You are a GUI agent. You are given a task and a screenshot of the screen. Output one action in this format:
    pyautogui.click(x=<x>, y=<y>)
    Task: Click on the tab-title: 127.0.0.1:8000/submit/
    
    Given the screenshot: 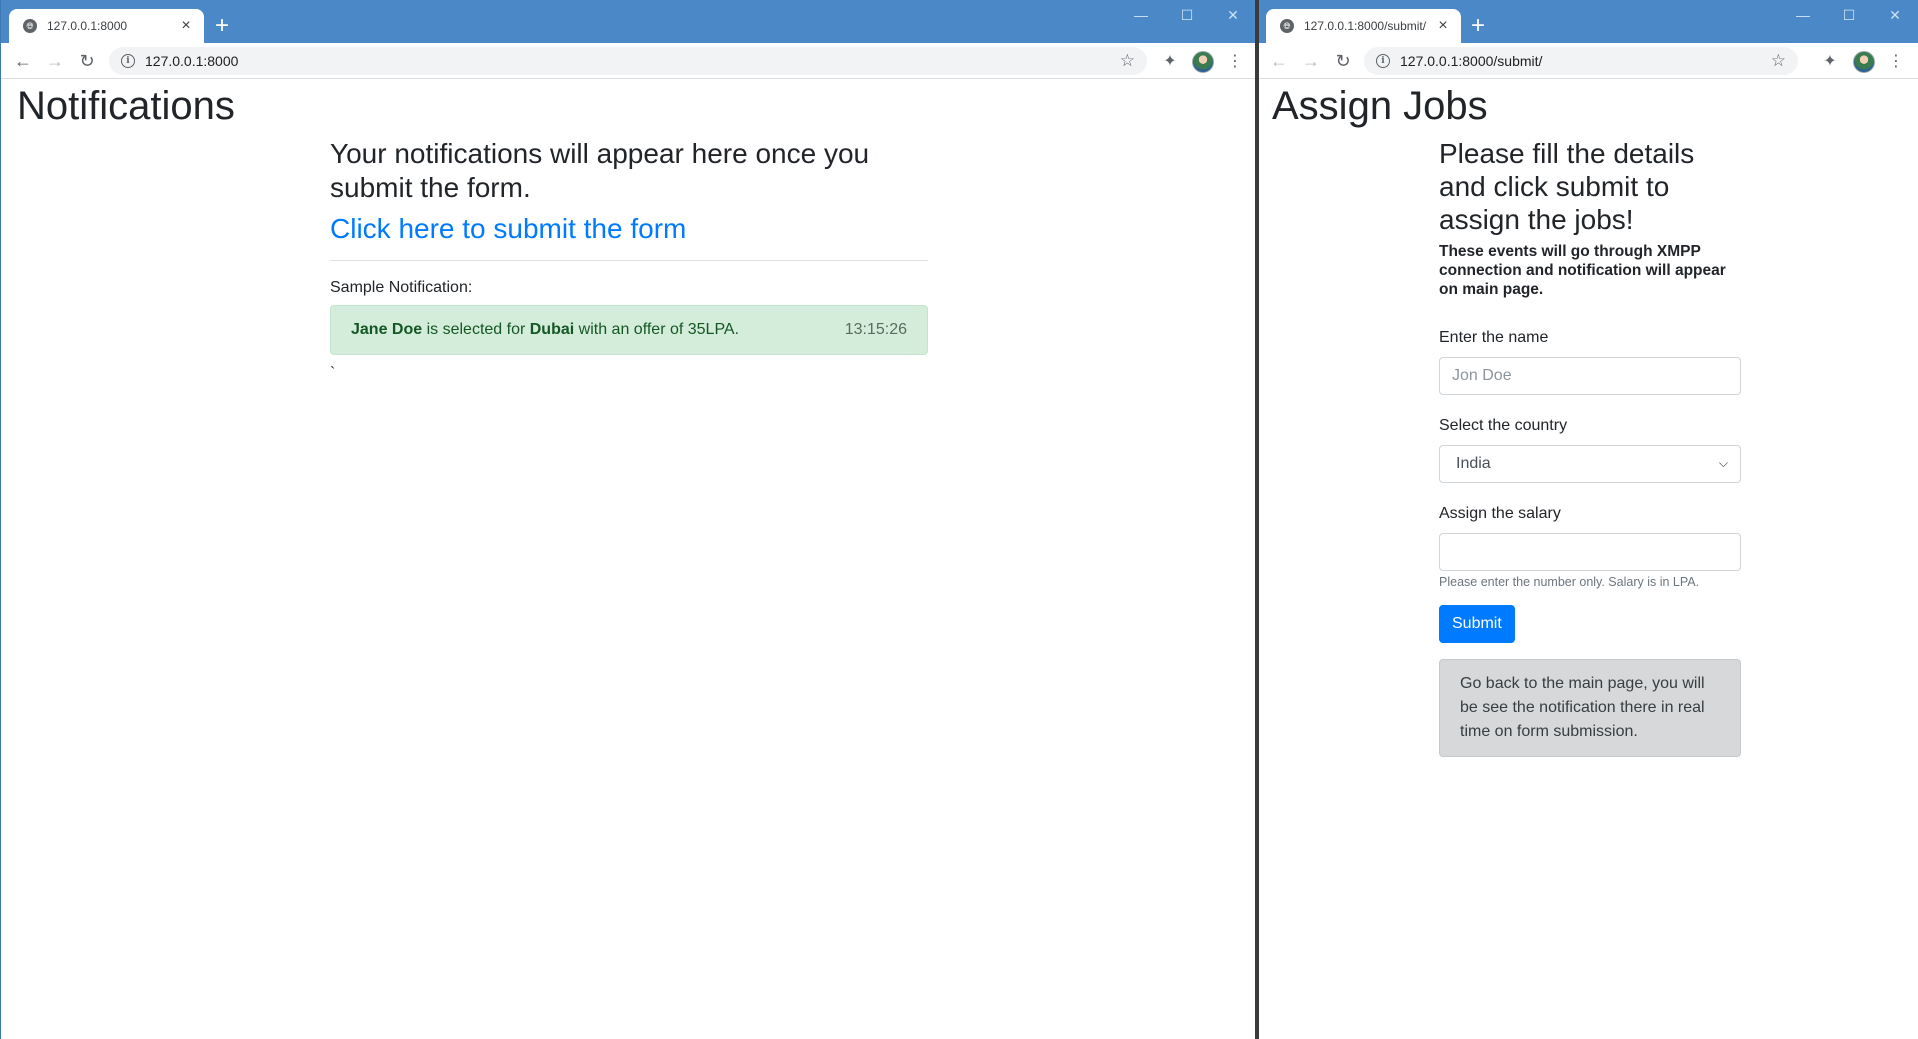 What is the action you would take?
    pyautogui.click(x=1365, y=26)
    